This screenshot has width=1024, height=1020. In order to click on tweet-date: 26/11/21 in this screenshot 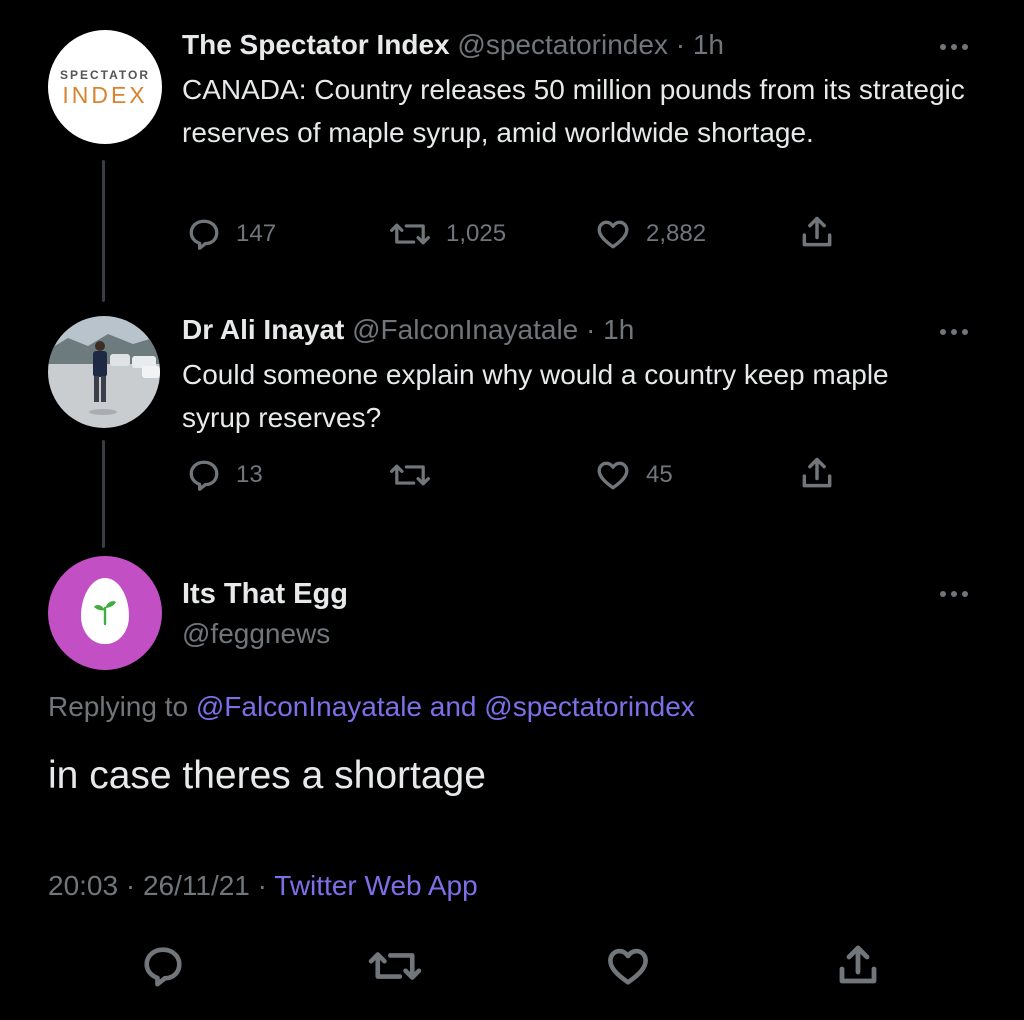, I will do `click(196, 885)`.